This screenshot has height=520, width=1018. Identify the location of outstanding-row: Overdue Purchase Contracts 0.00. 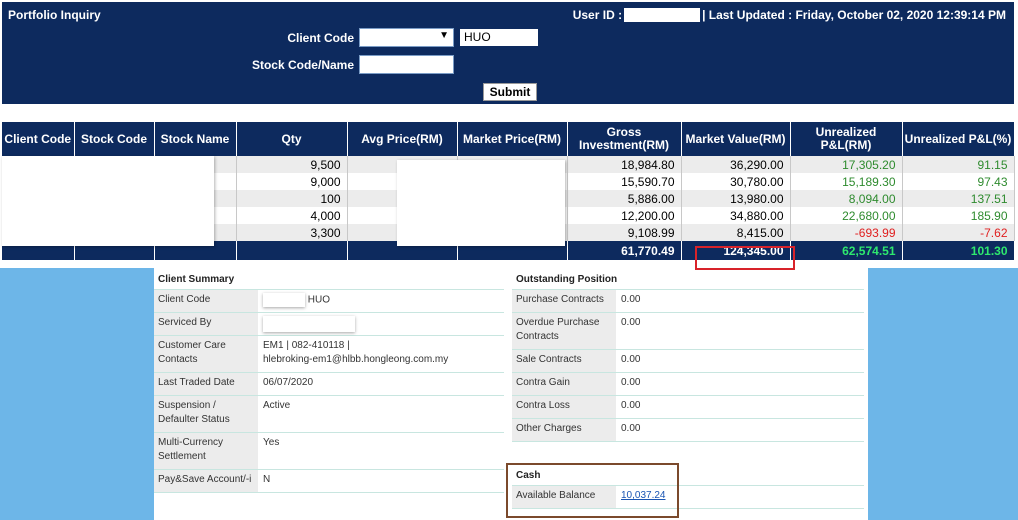
(688, 331).